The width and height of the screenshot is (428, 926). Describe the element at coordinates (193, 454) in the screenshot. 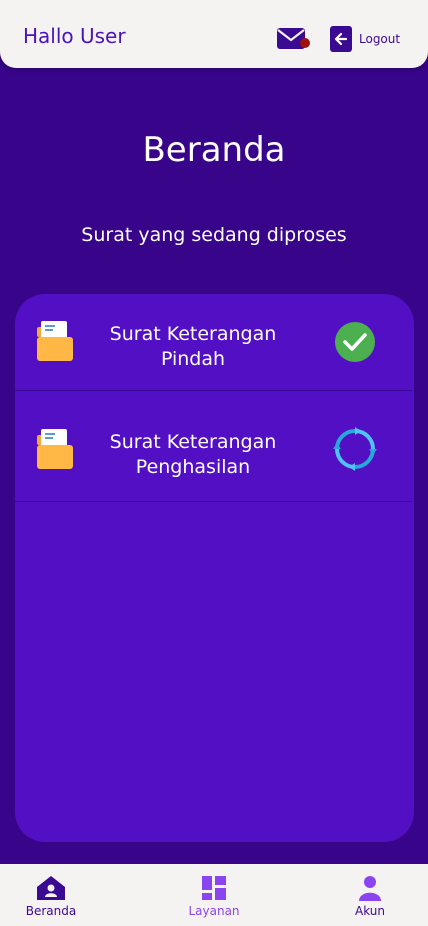

I see `letter-title: Surat Keterangan Penghasilan` at that location.